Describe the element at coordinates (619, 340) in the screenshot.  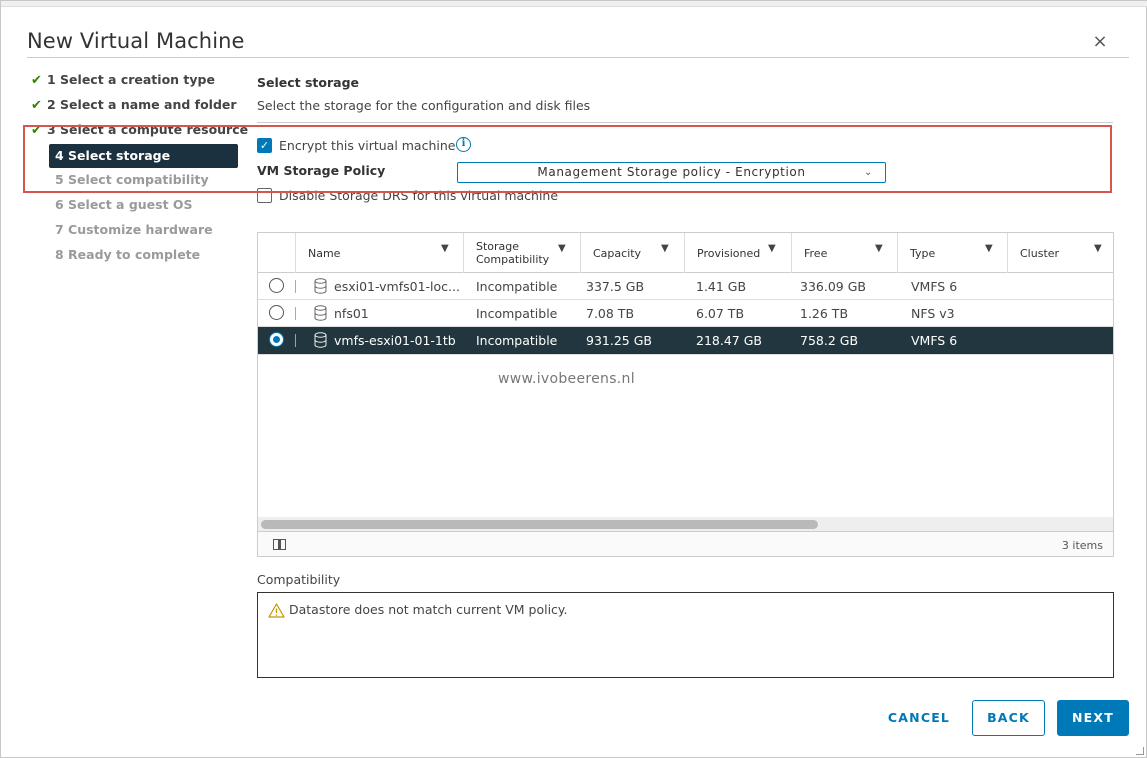
I see `capacity-cell: 931.25 GB` at that location.